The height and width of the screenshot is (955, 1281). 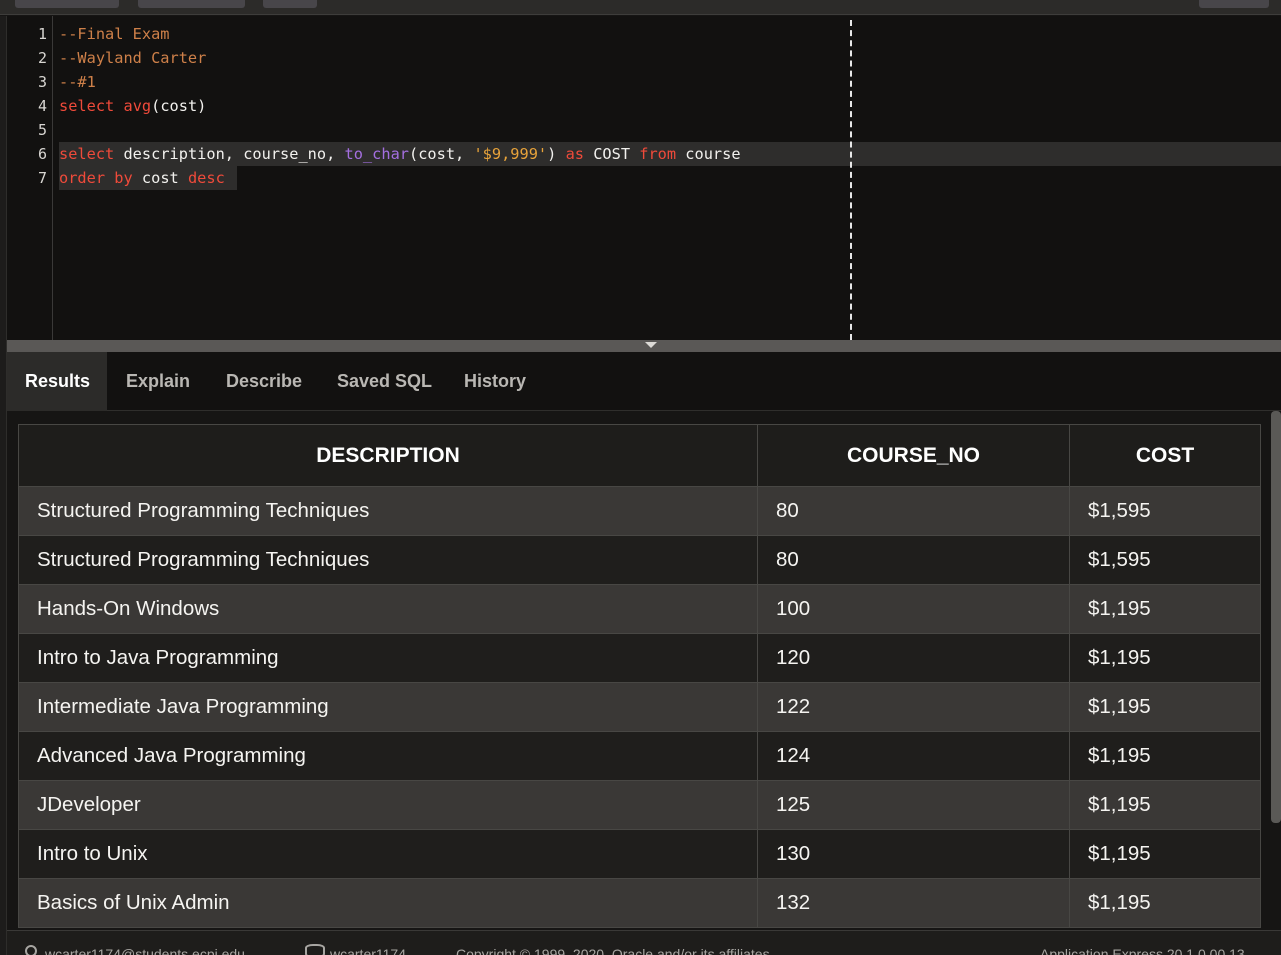 I want to click on code-token: from, so click(x=658, y=154).